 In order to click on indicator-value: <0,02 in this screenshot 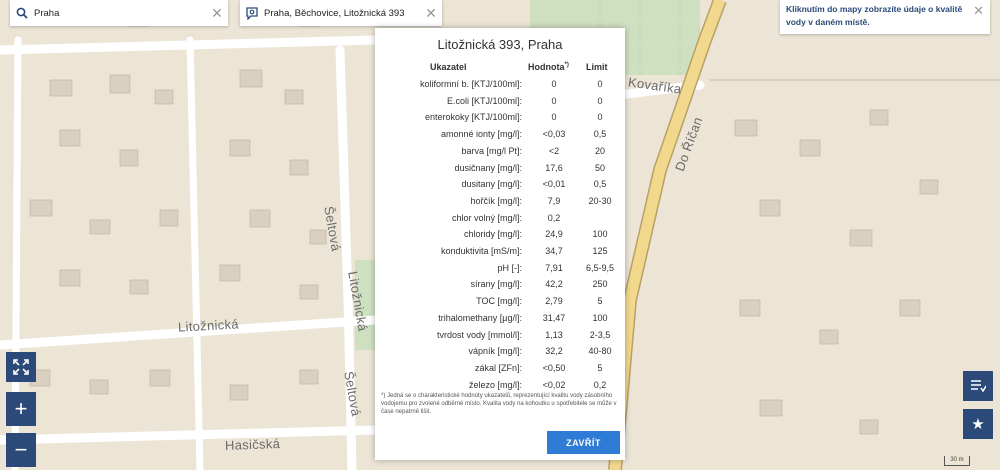, I will do `click(554, 384)`.